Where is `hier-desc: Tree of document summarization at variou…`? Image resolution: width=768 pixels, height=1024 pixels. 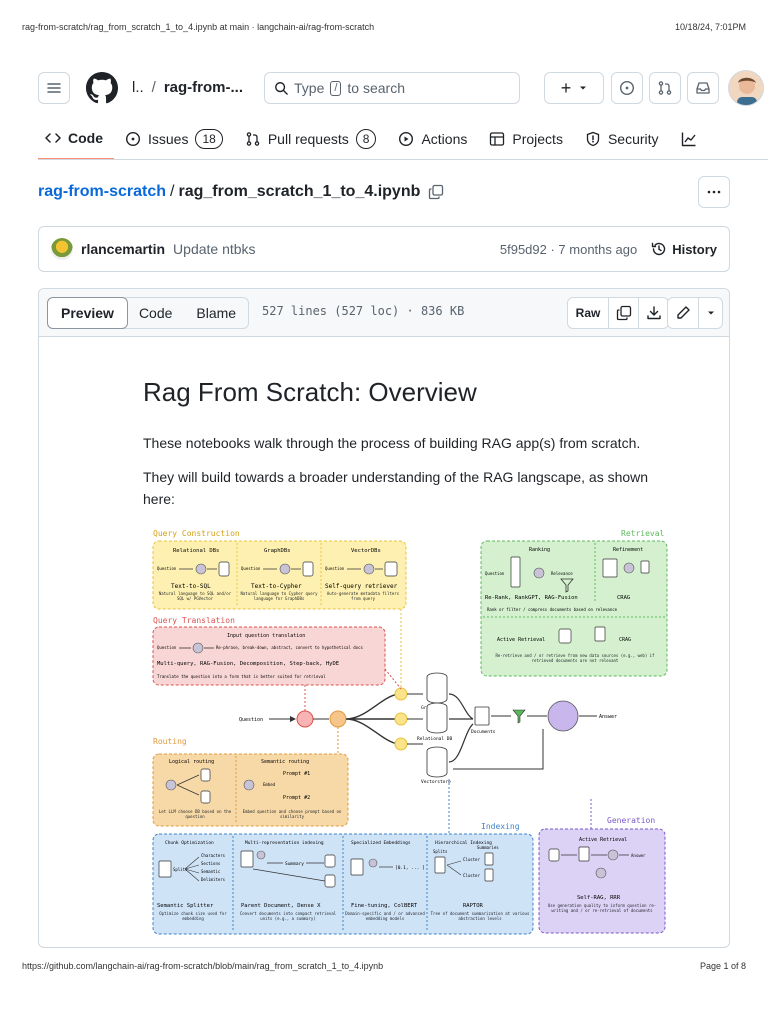
hier-desc: Tree of document summarization at variou… is located at coordinates (480, 916).